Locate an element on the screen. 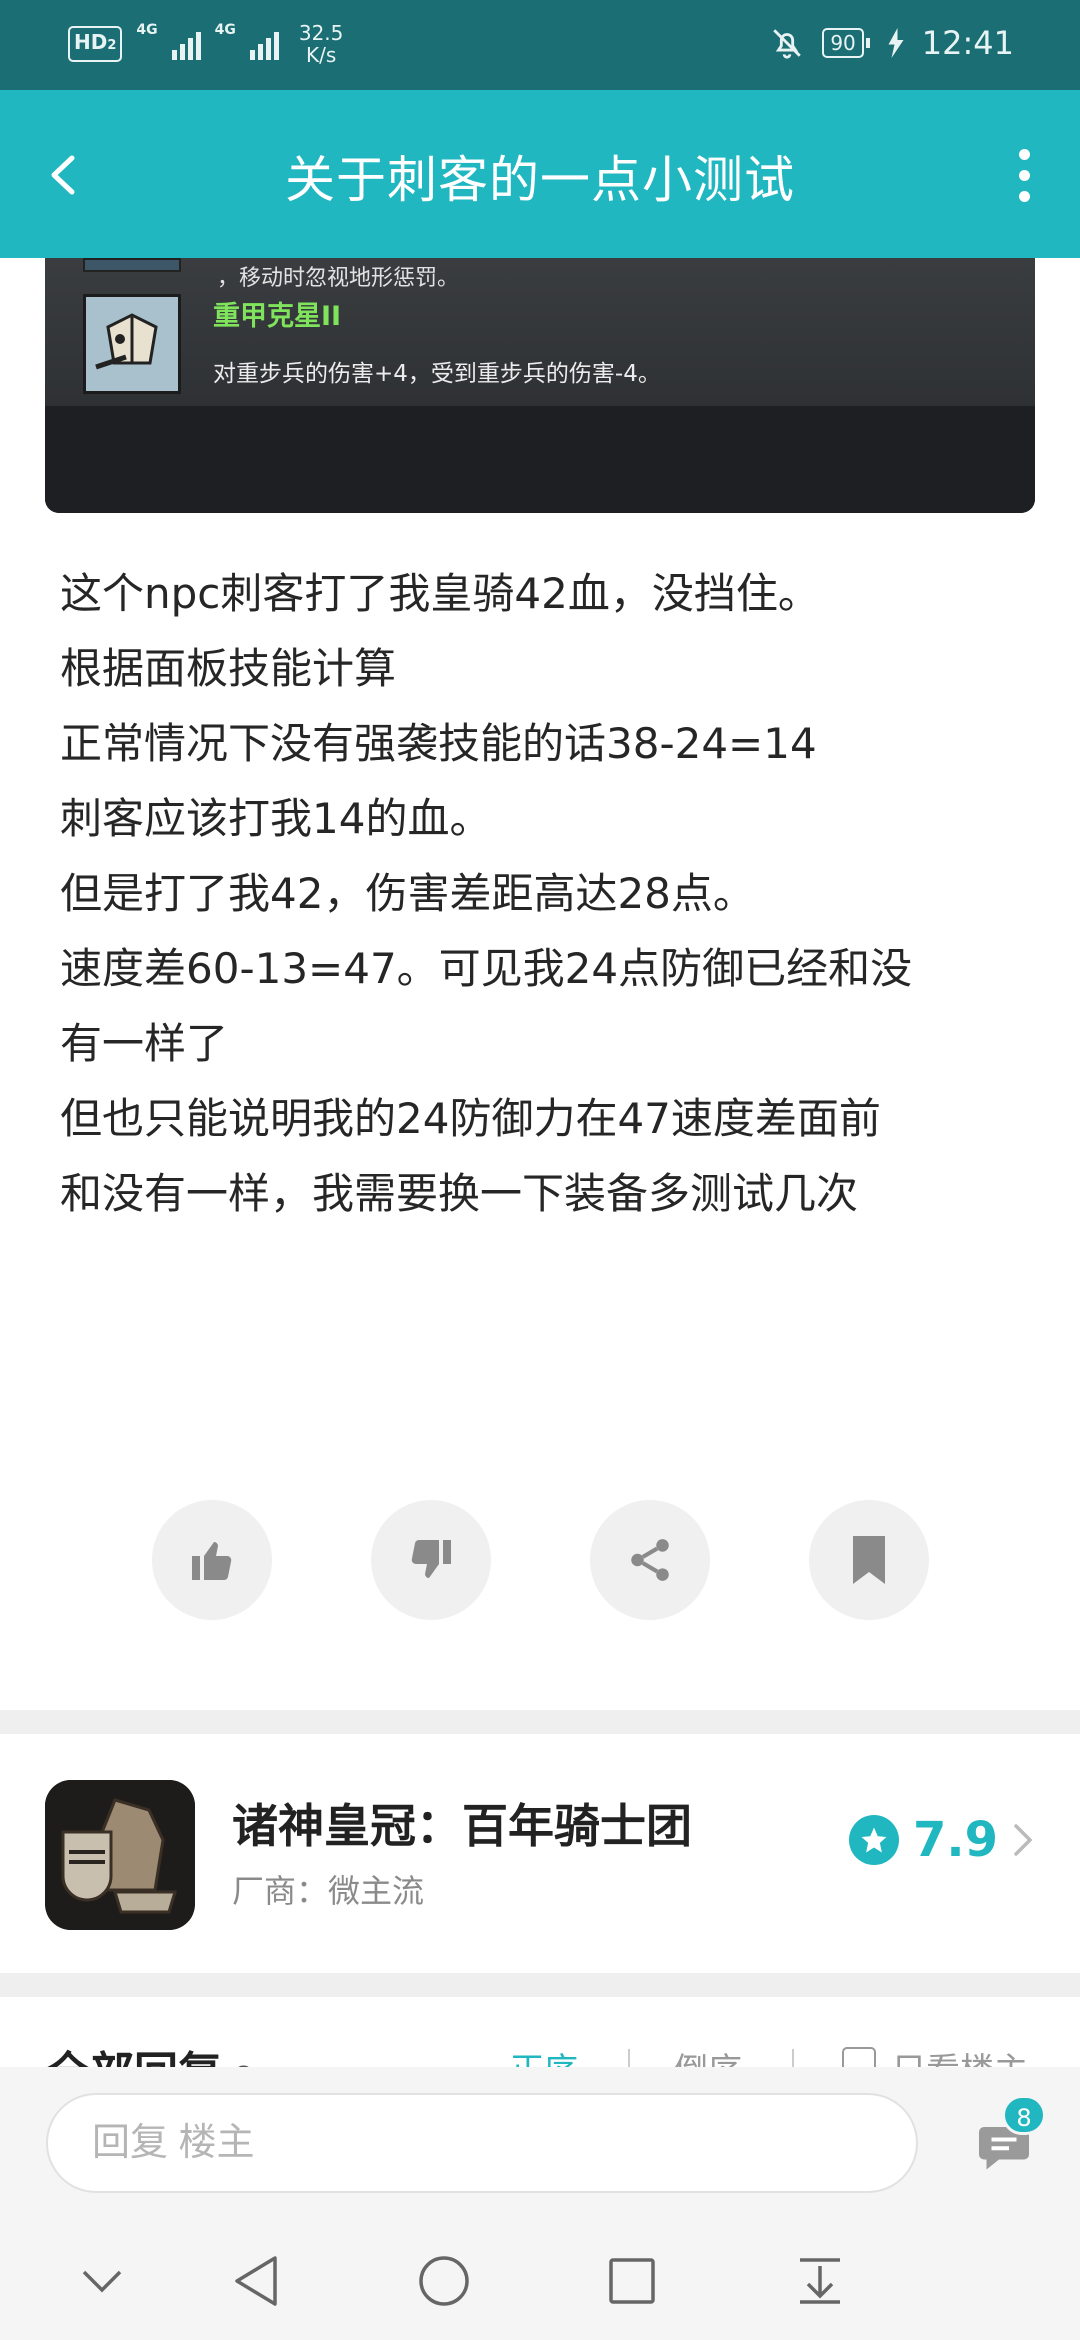 This screenshot has height=2340, width=1080. vendor-label: 厂商： is located at coordinates (280, 1891).